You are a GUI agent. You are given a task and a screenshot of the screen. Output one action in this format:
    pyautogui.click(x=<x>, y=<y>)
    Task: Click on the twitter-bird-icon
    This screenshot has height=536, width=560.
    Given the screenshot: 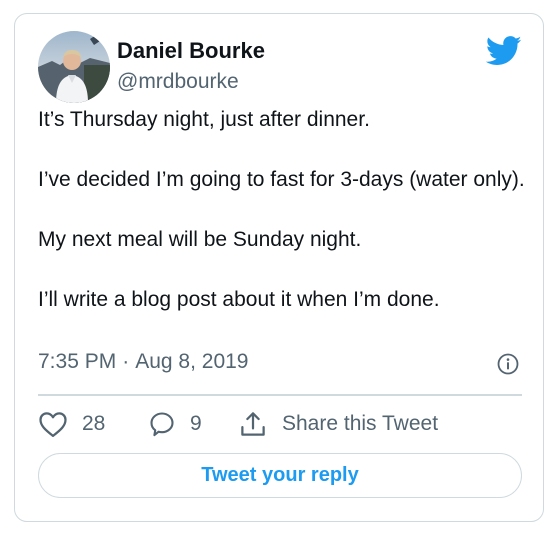 What is the action you would take?
    pyautogui.click(x=503, y=51)
    